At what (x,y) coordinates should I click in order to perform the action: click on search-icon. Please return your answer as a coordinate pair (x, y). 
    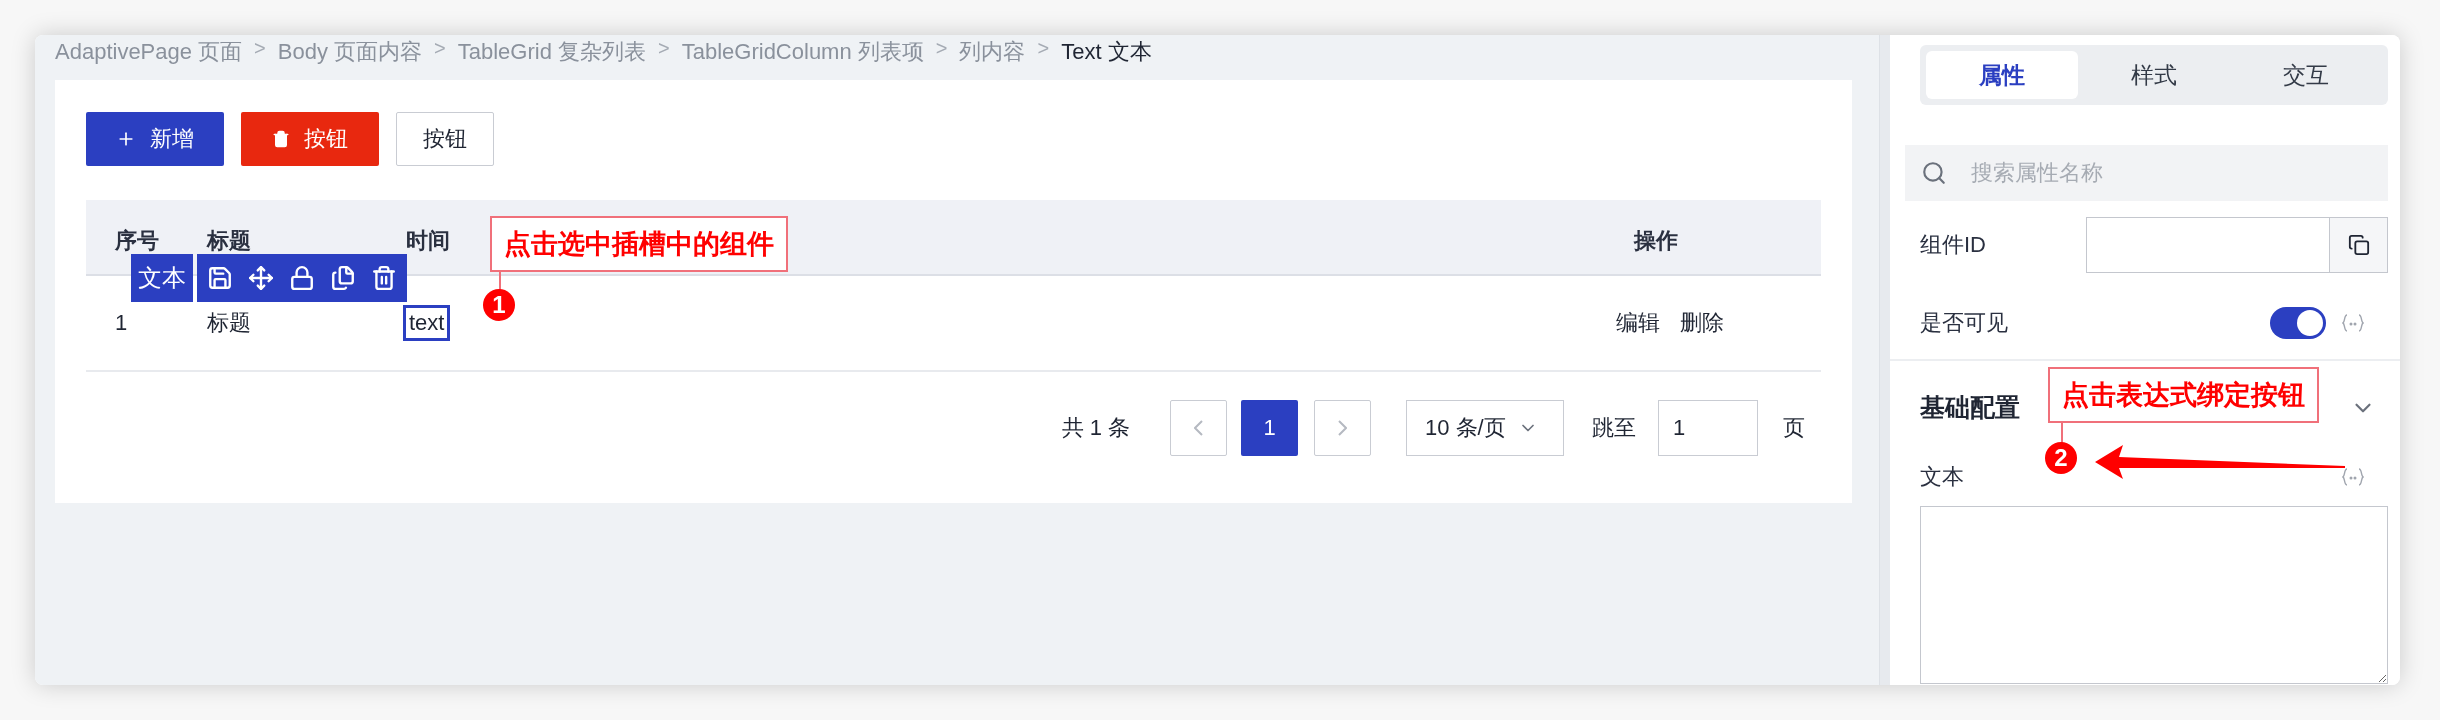
    Looking at the image, I should click on (1934, 173).